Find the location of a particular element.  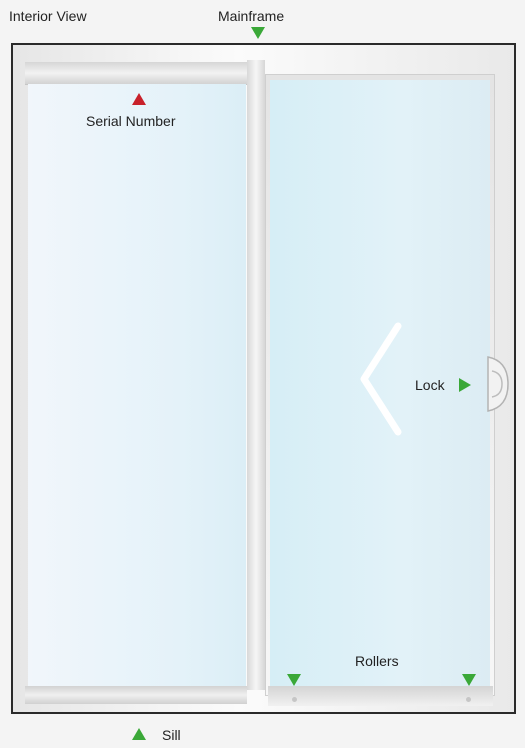

roller-right-marker-icon is located at coordinates (469, 680).